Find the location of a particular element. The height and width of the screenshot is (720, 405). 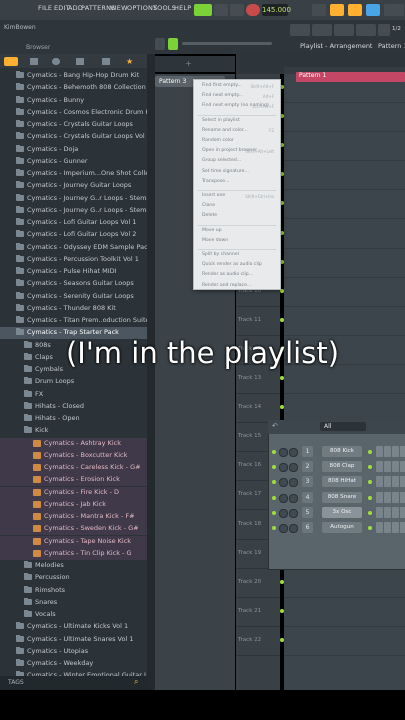

channel-mixer-track: 2 is located at coordinates (307, 467).